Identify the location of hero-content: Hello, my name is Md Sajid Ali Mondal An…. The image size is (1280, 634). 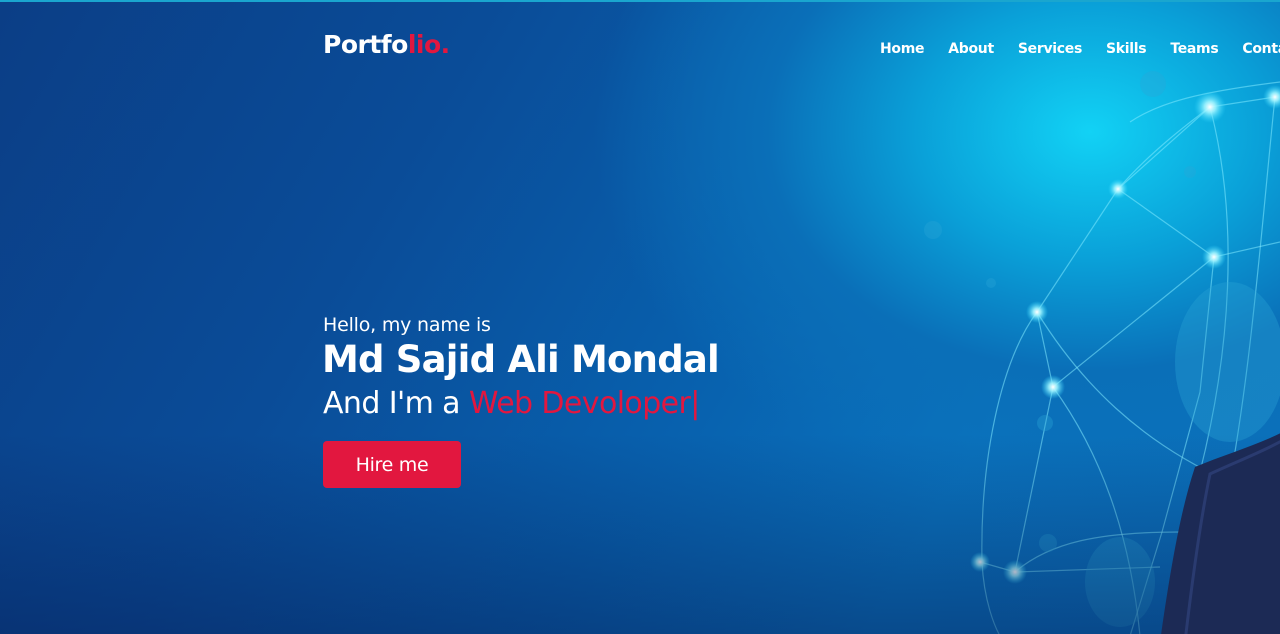
(521, 401).